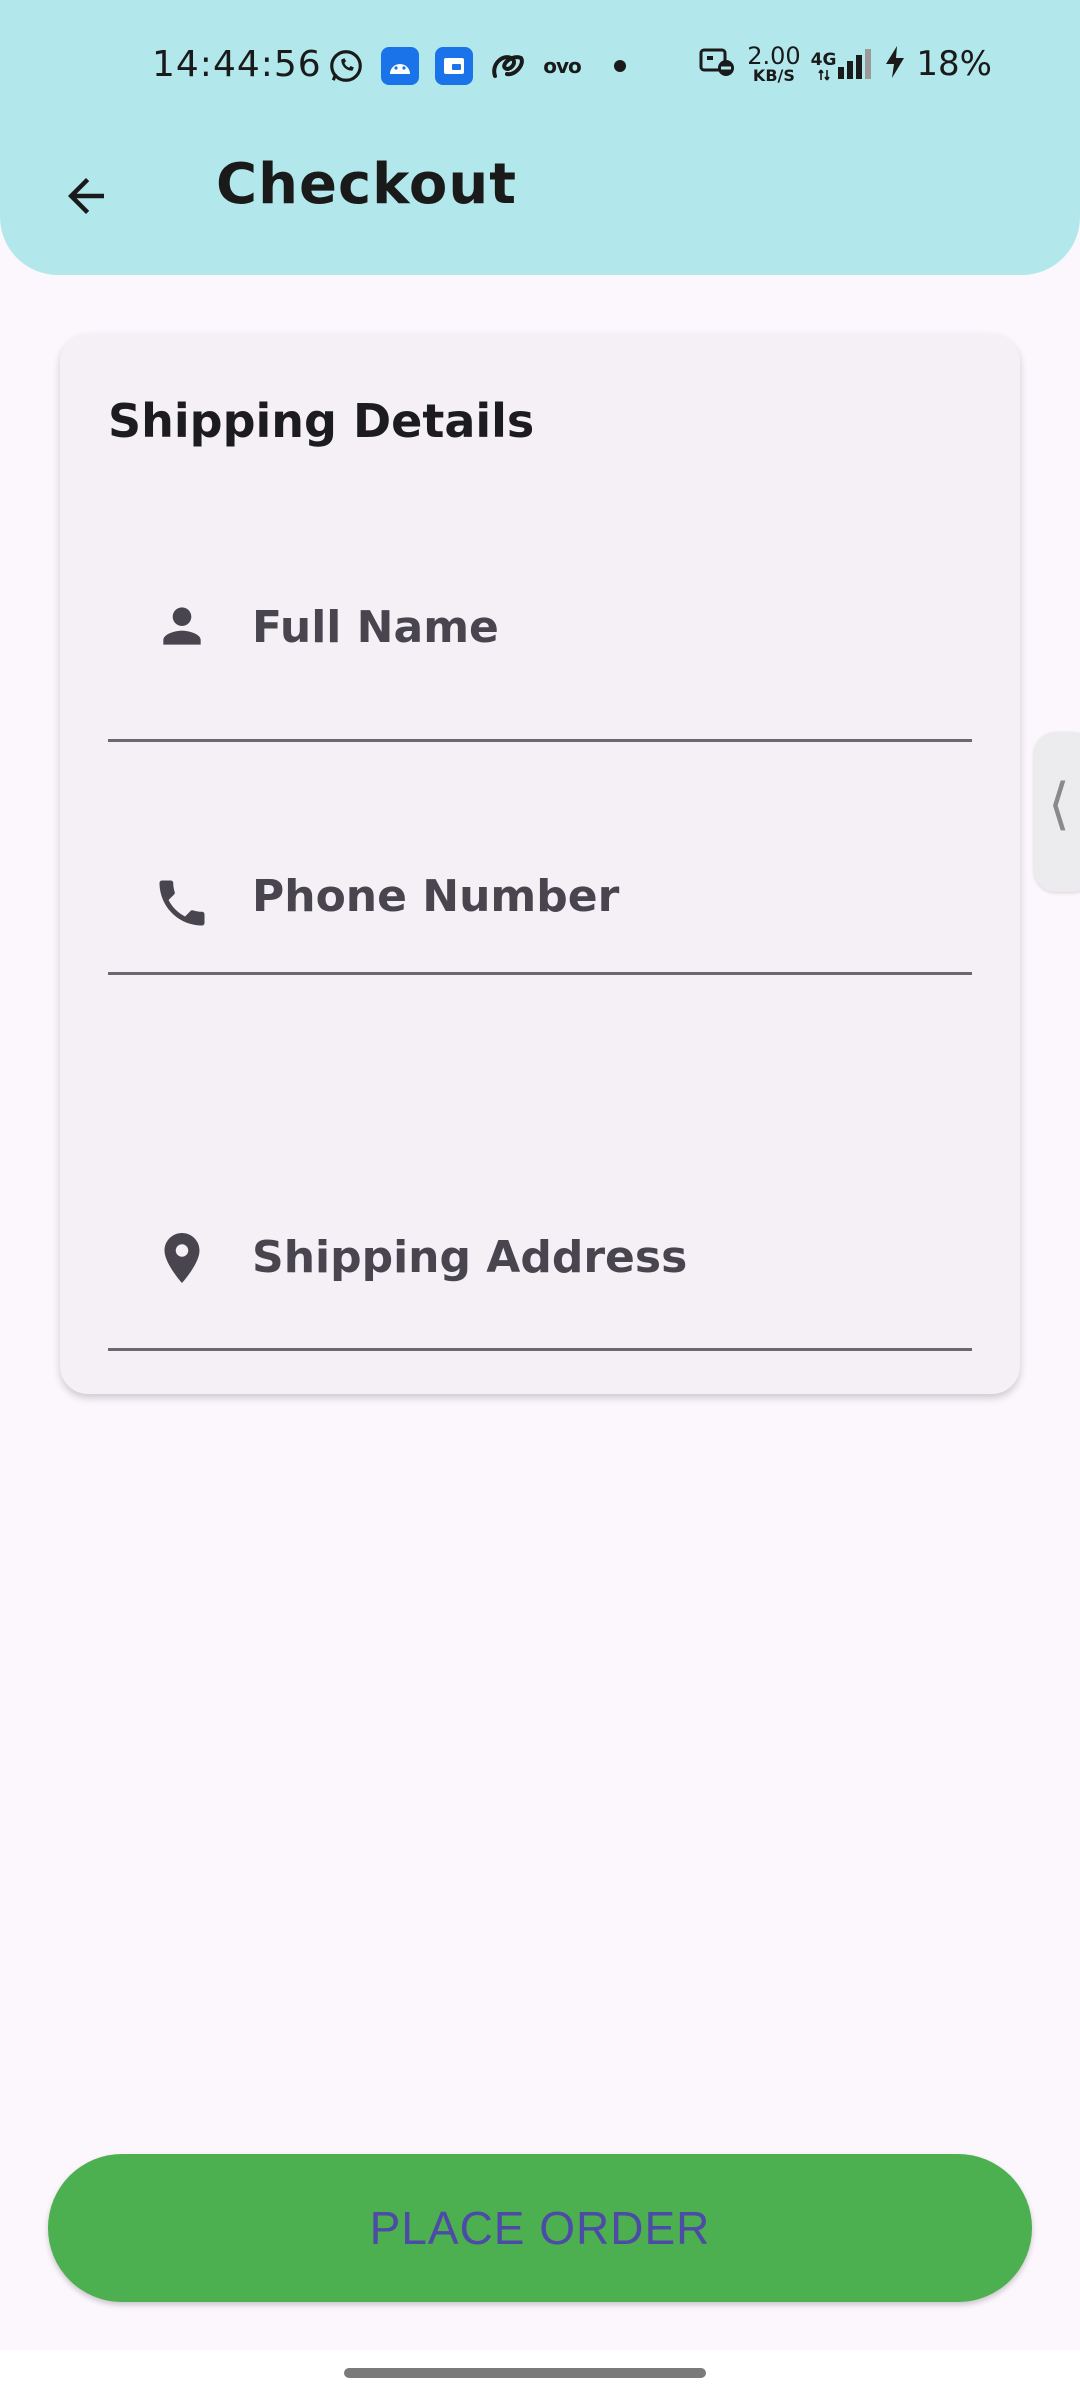 The image size is (1080, 2400). I want to click on full-name-label: Full Name, so click(375, 627).